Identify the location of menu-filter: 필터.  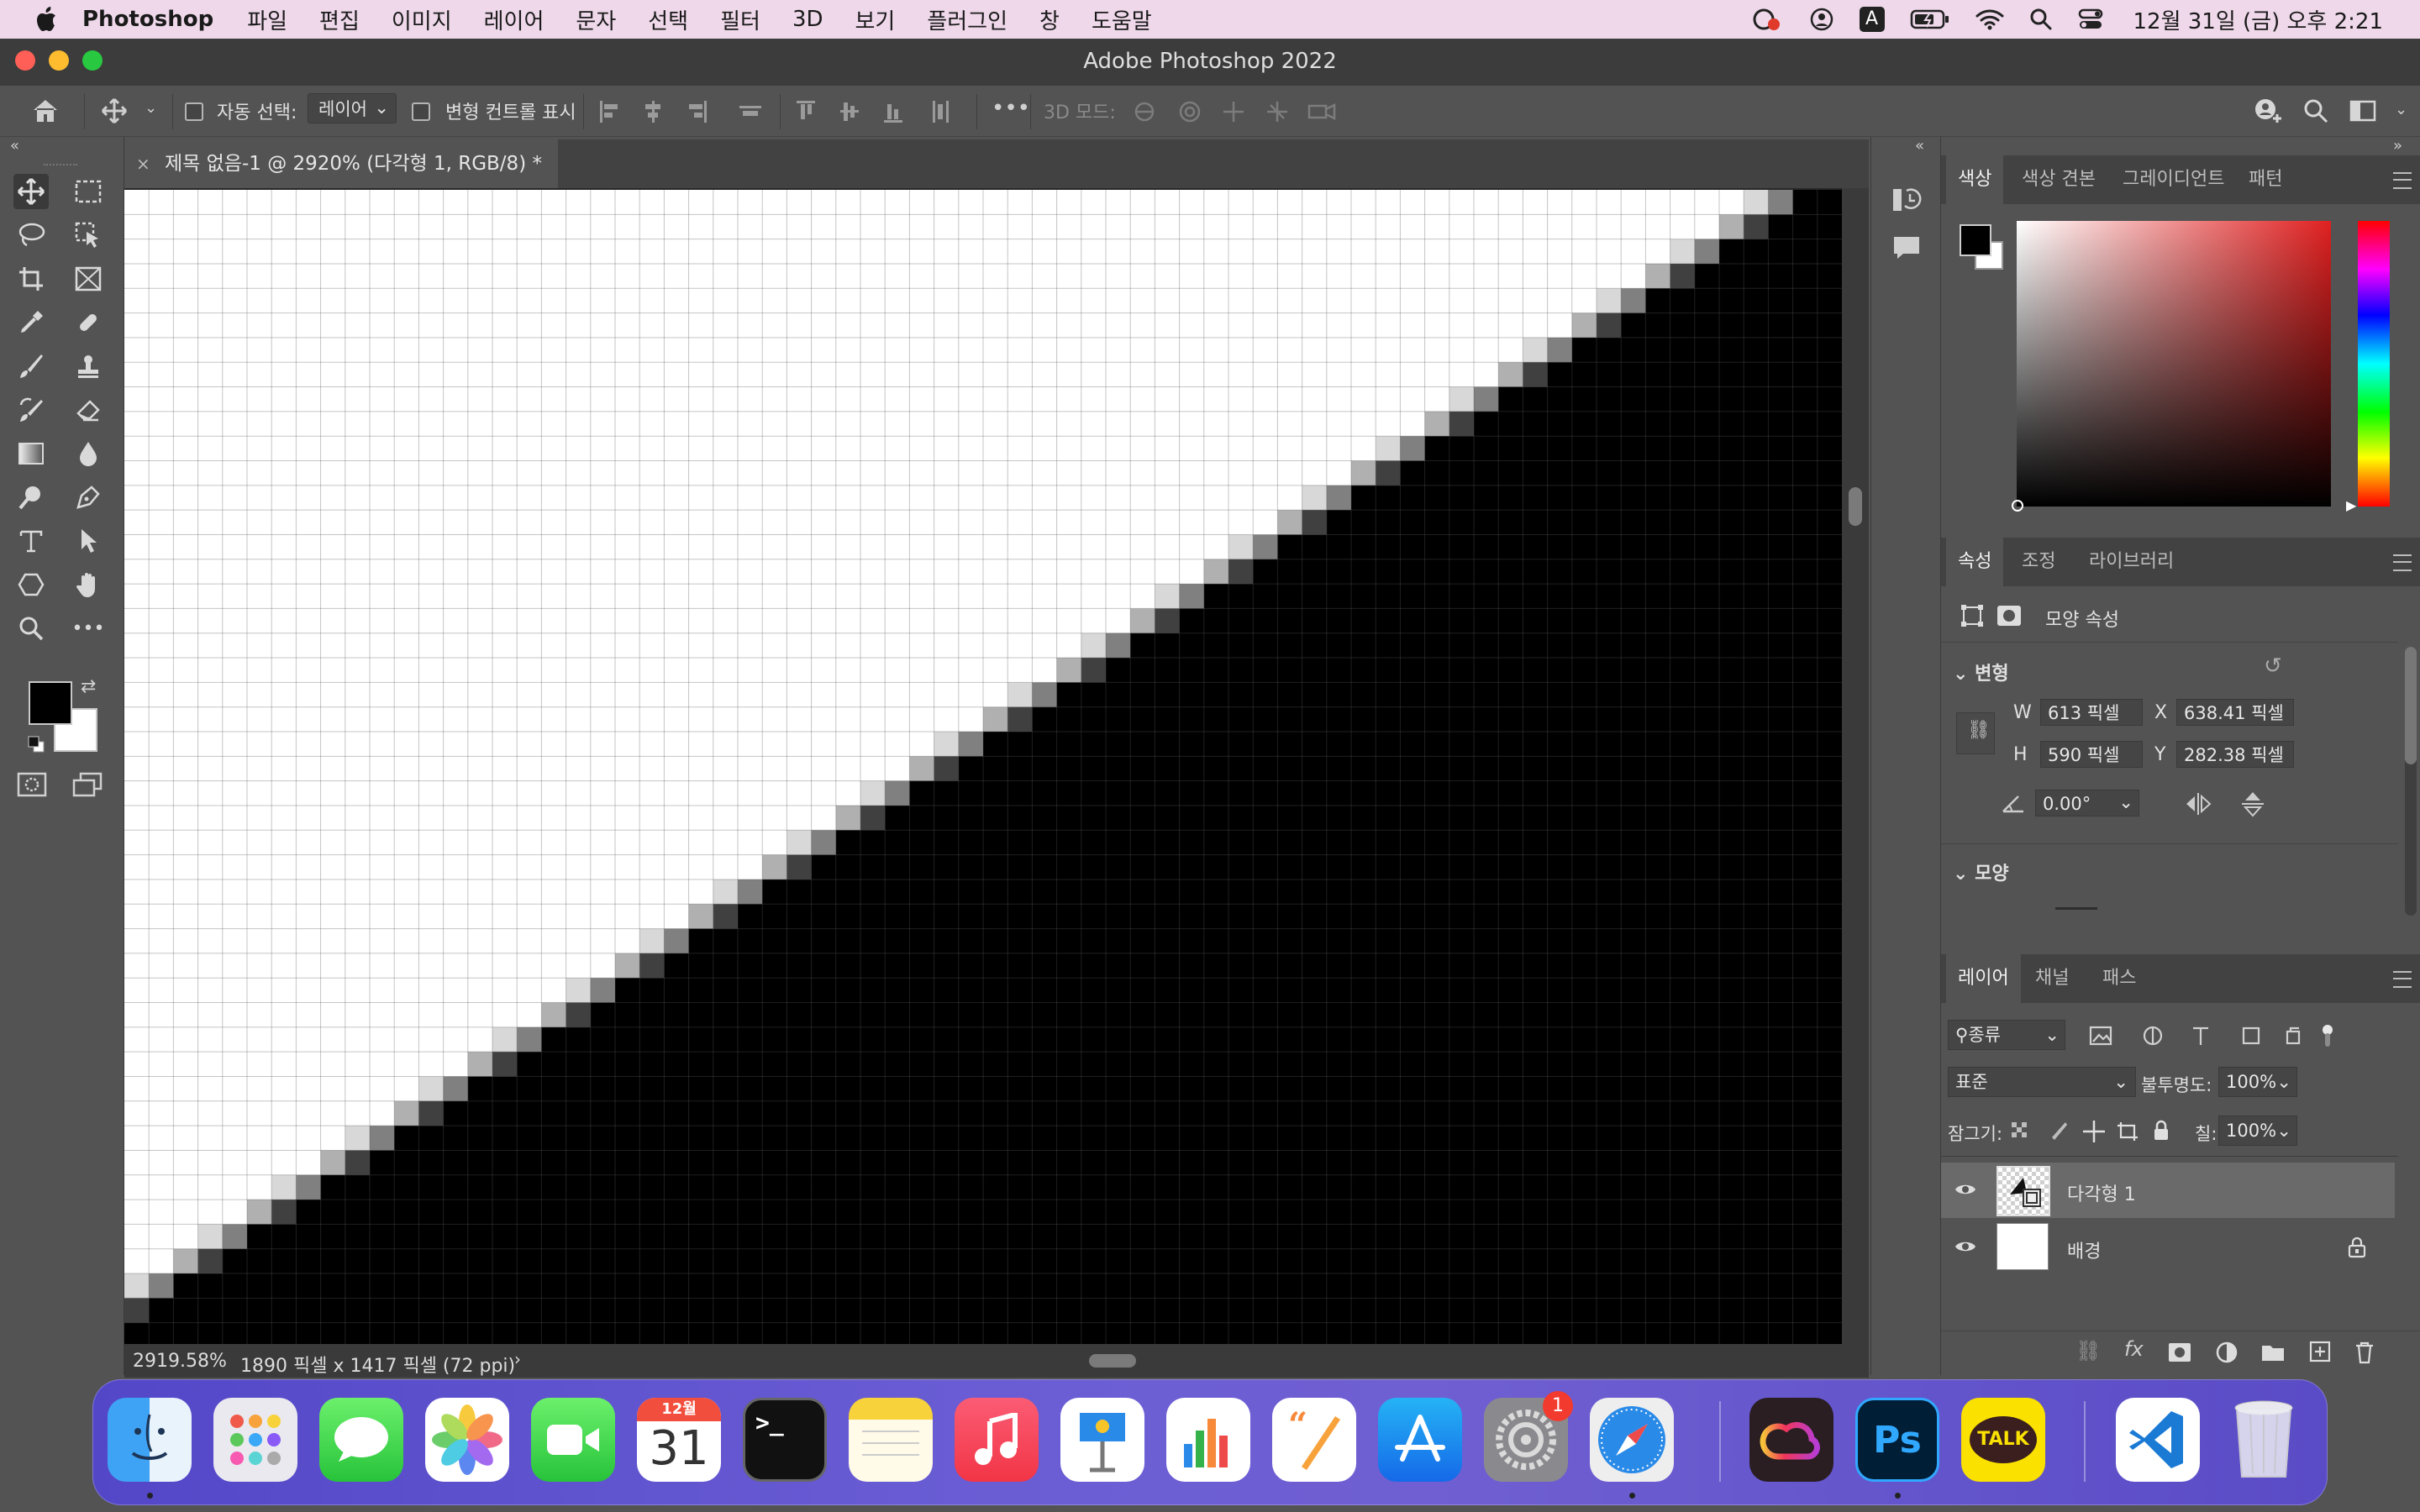
(740, 19).